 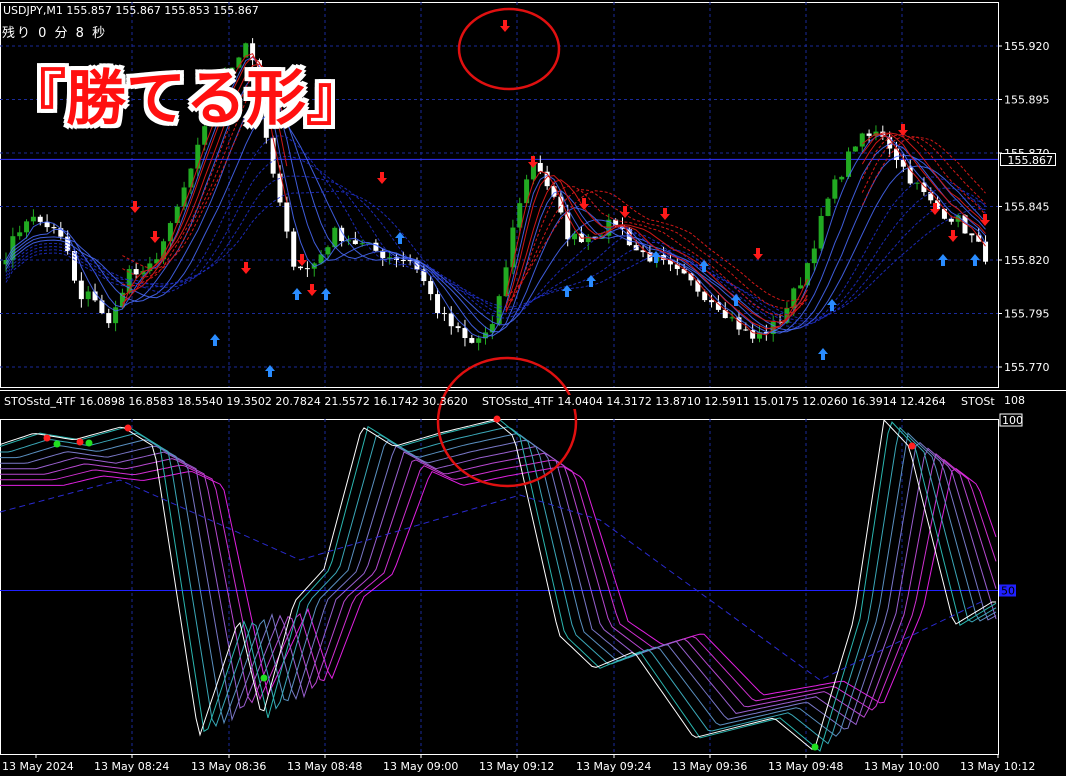 What do you see at coordinates (1028, 160) in the screenshot?
I see `current-price-tag: 155.867` at bounding box center [1028, 160].